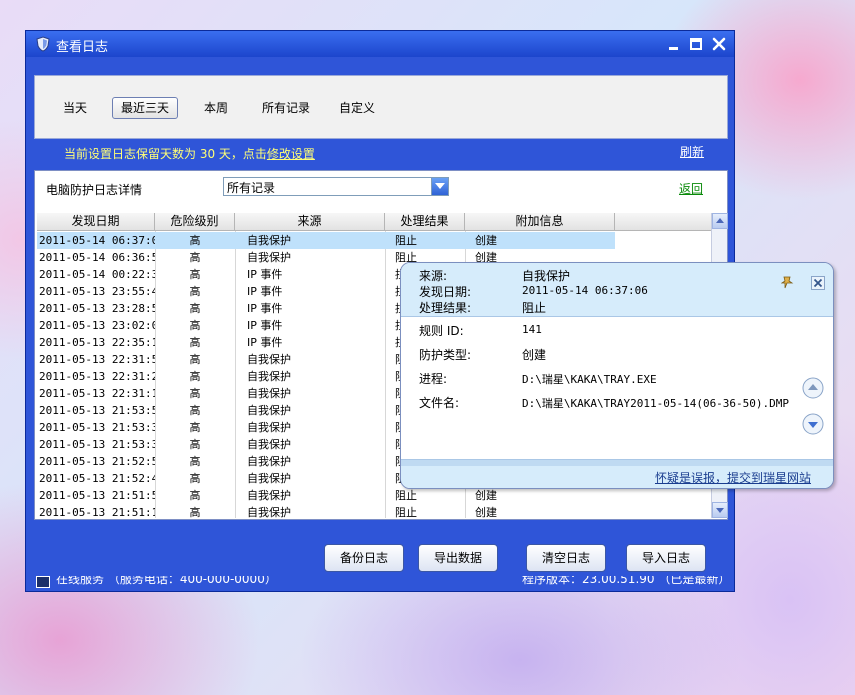  What do you see at coordinates (97, 461) in the screenshot?
I see `cell-date: 2011-05-13 21:52:51` at bounding box center [97, 461].